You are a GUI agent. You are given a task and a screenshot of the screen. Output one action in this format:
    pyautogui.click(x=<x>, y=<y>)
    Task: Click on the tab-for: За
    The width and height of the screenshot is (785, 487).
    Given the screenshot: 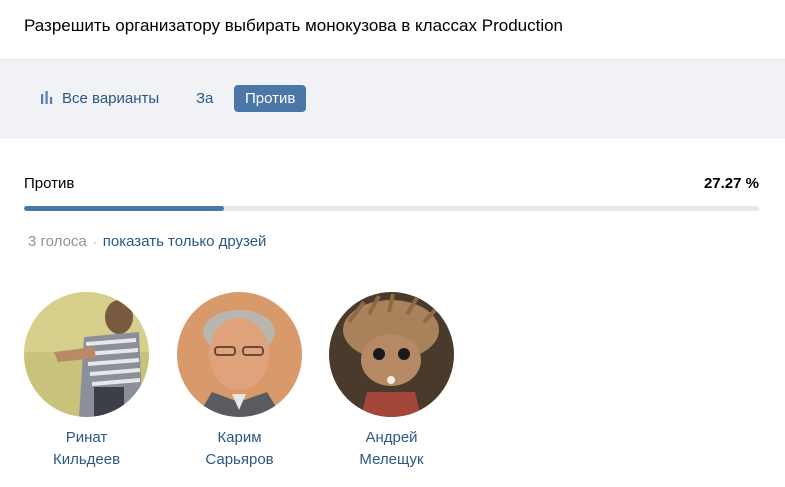 What is the action you would take?
    pyautogui.click(x=204, y=98)
    